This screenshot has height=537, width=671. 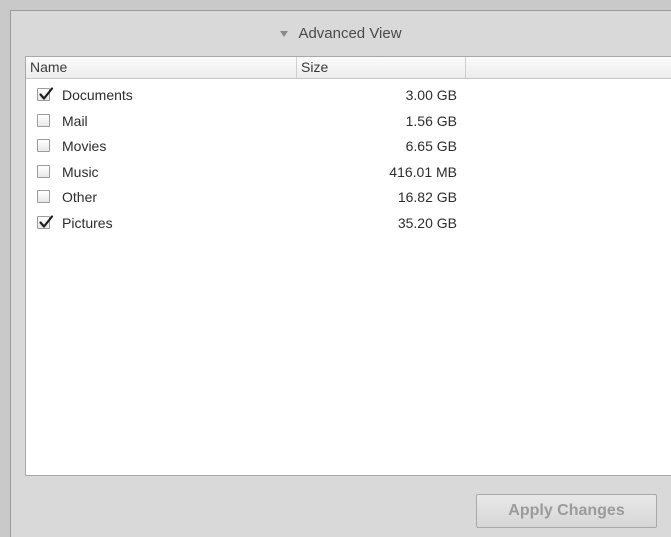 What do you see at coordinates (348, 173) in the screenshot?
I see `table-row: Music 416.01 MB` at bounding box center [348, 173].